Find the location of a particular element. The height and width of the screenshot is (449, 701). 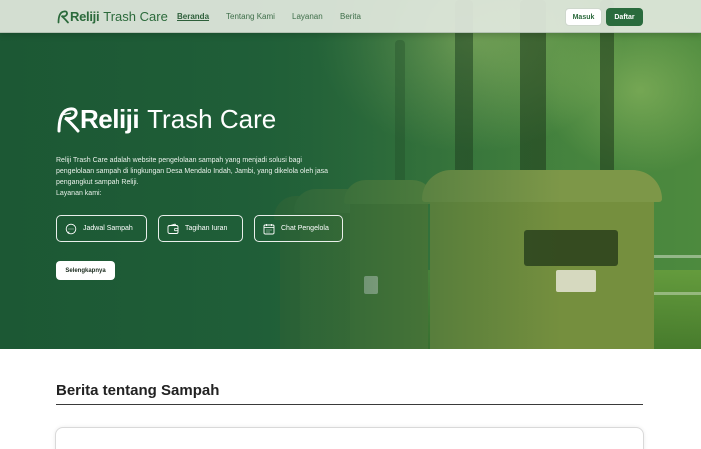

navbar-logo: Reliji Trash Care is located at coordinates (112, 16).